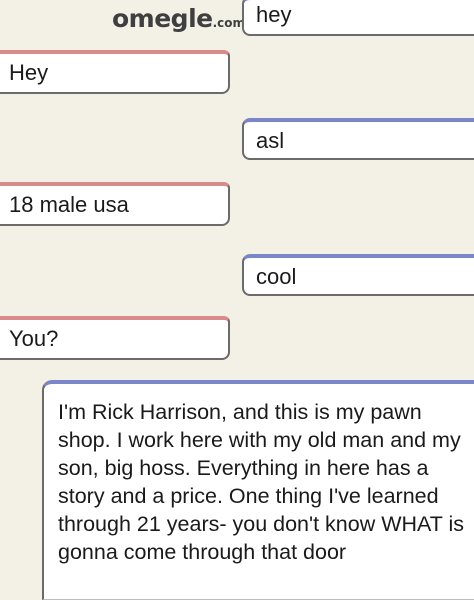 This screenshot has height=600, width=474. Describe the element at coordinates (69, 204) in the screenshot. I see `message-text: 18 male usa` at that location.